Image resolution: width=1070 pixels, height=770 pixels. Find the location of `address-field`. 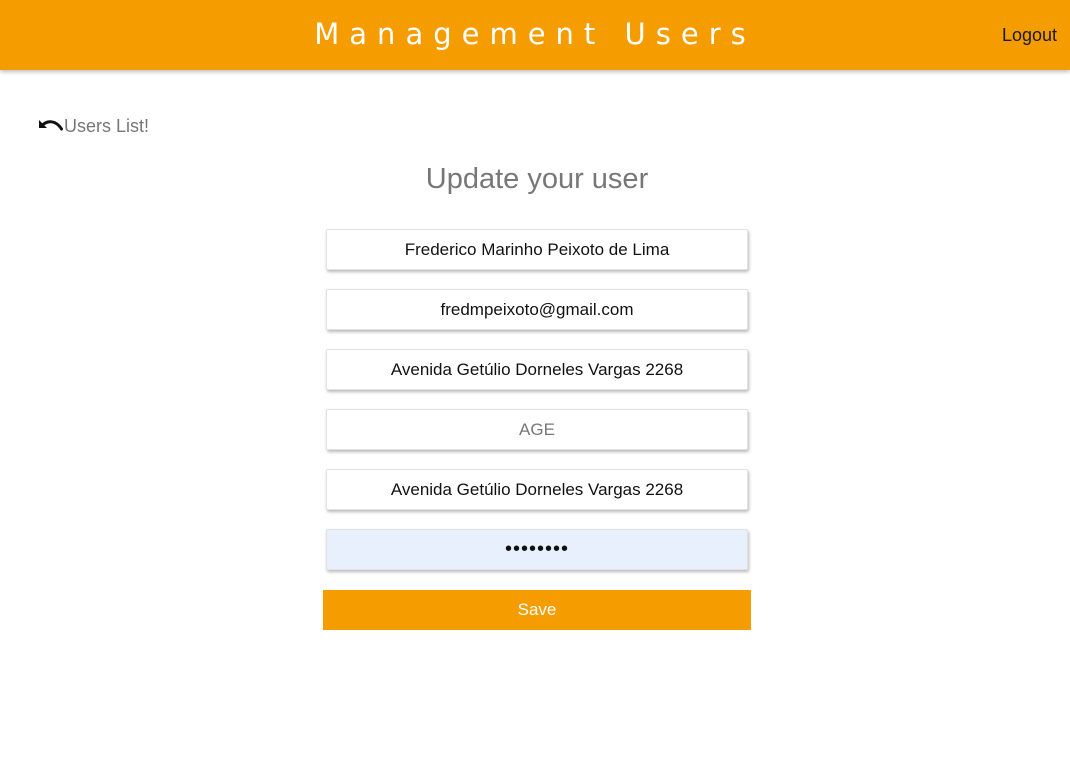

address-field is located at coordinates (537, 369).